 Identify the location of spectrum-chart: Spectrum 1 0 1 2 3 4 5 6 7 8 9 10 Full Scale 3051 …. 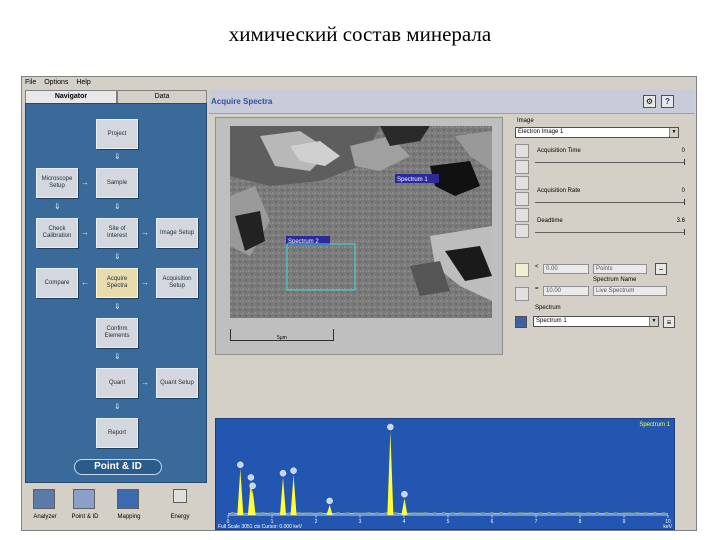
(445, 474).